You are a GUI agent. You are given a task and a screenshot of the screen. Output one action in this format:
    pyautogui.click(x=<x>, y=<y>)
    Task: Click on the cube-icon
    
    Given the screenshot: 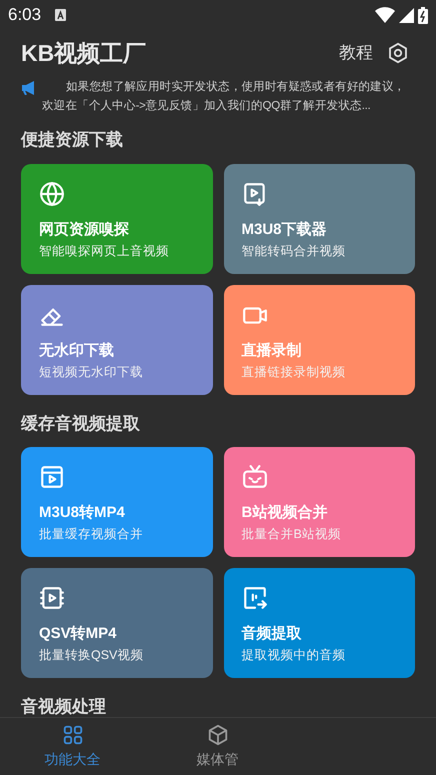 What is the action you would take?
    pyautogui.click(x=217, y=735)
    